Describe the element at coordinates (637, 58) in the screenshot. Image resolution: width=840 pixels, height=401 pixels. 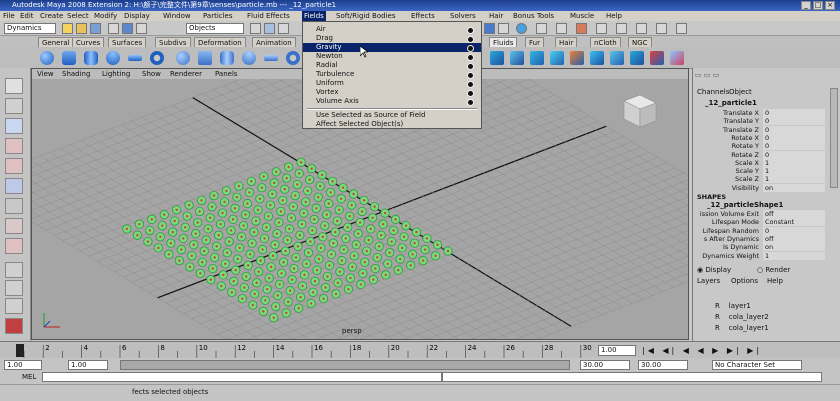
I see `fluid-paint-icon` at that location.